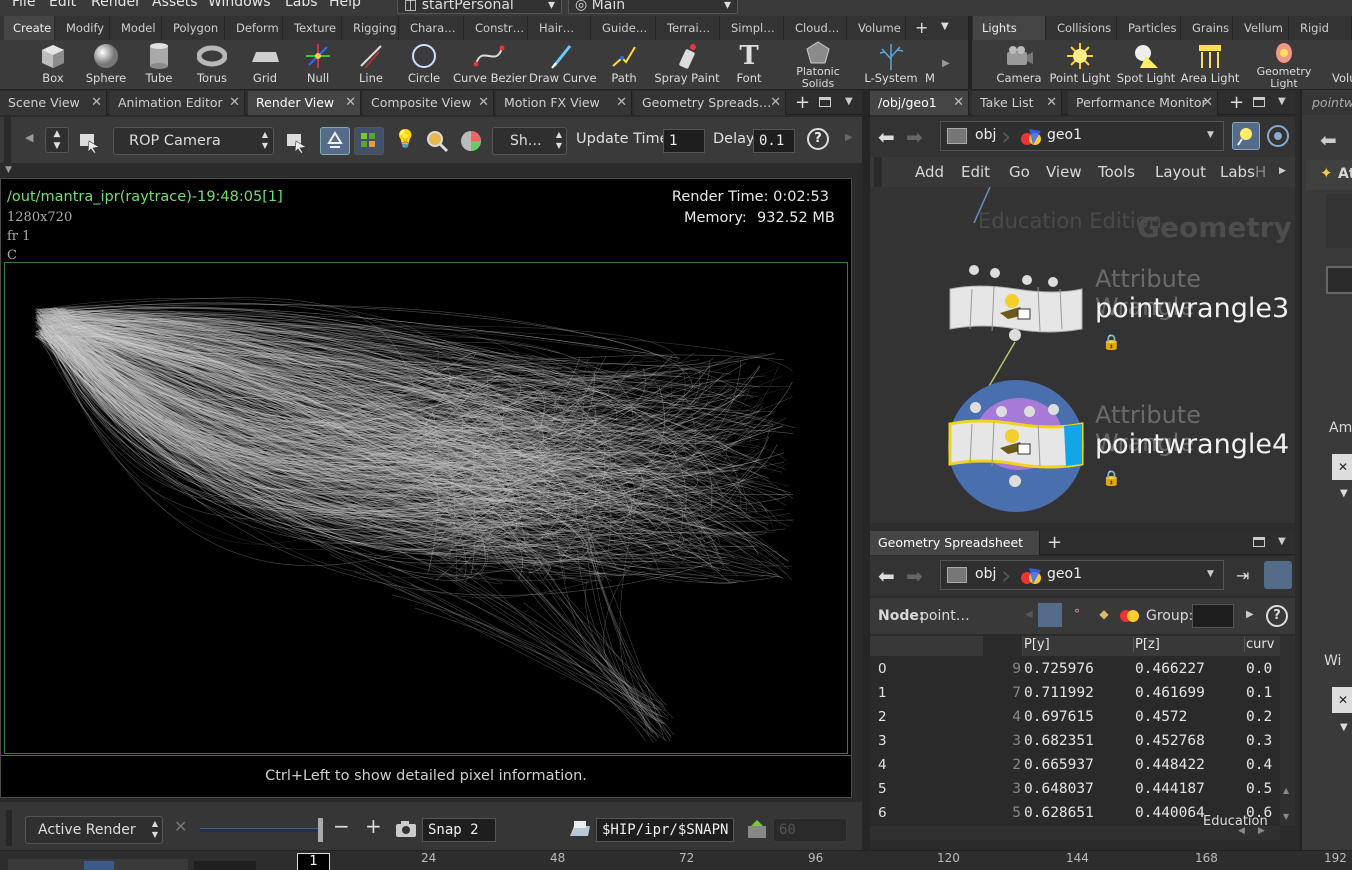 Image resolution: width=1352 pixels, height=870 pixels. Describe the element at coordinates (1075, 790) in the screenshot. I see `table-row: 5 3 0.648037 0.444187 0.5` at that location.